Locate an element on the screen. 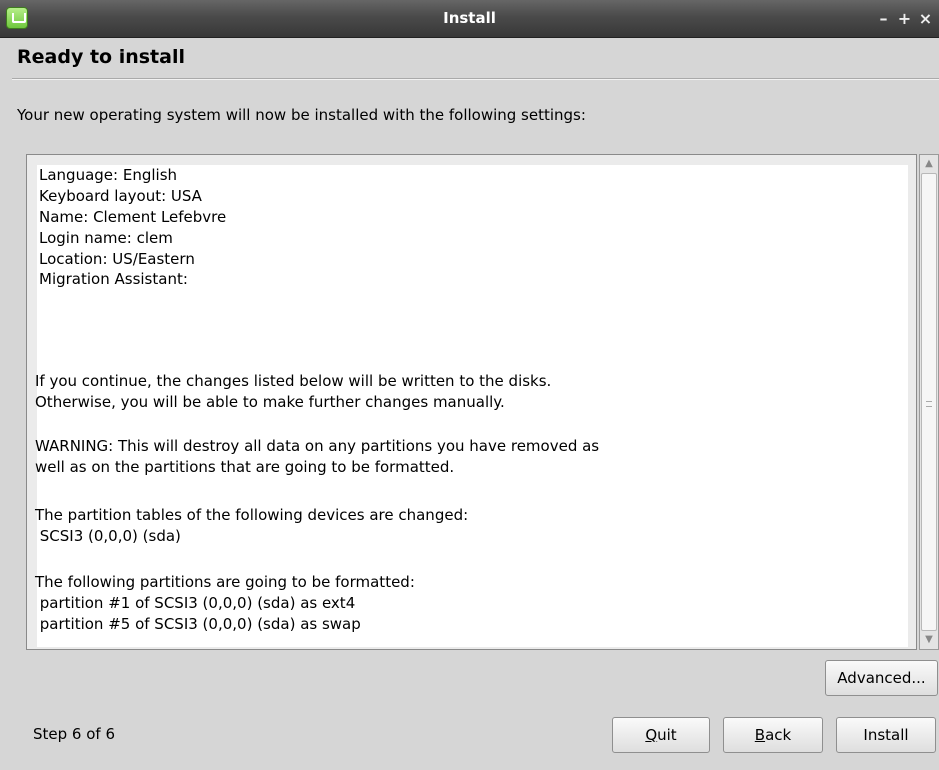  scrollbar-thumb is located at coordinates (929, 402).